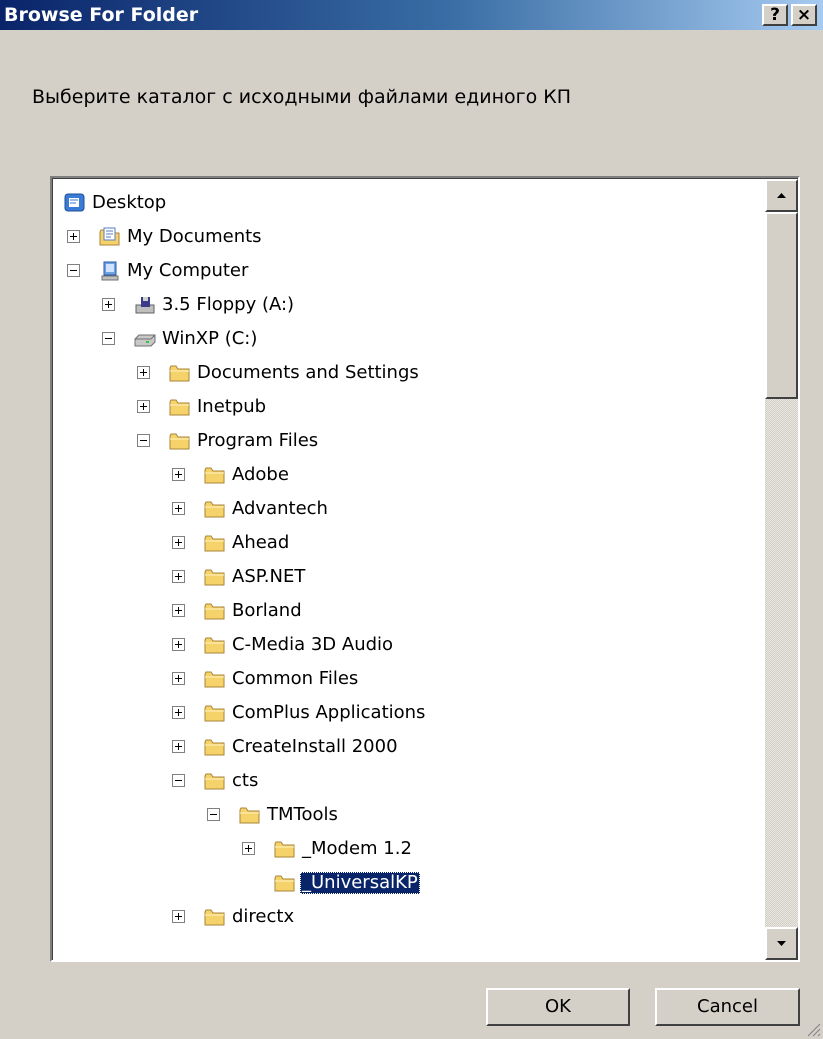 The width and height of the screenshot is (823, 1039). What do you see at coordinates (268, 577) in the screenshot?
I see `tree-item-label: ASP.NET` at bounding box center [268, 577].